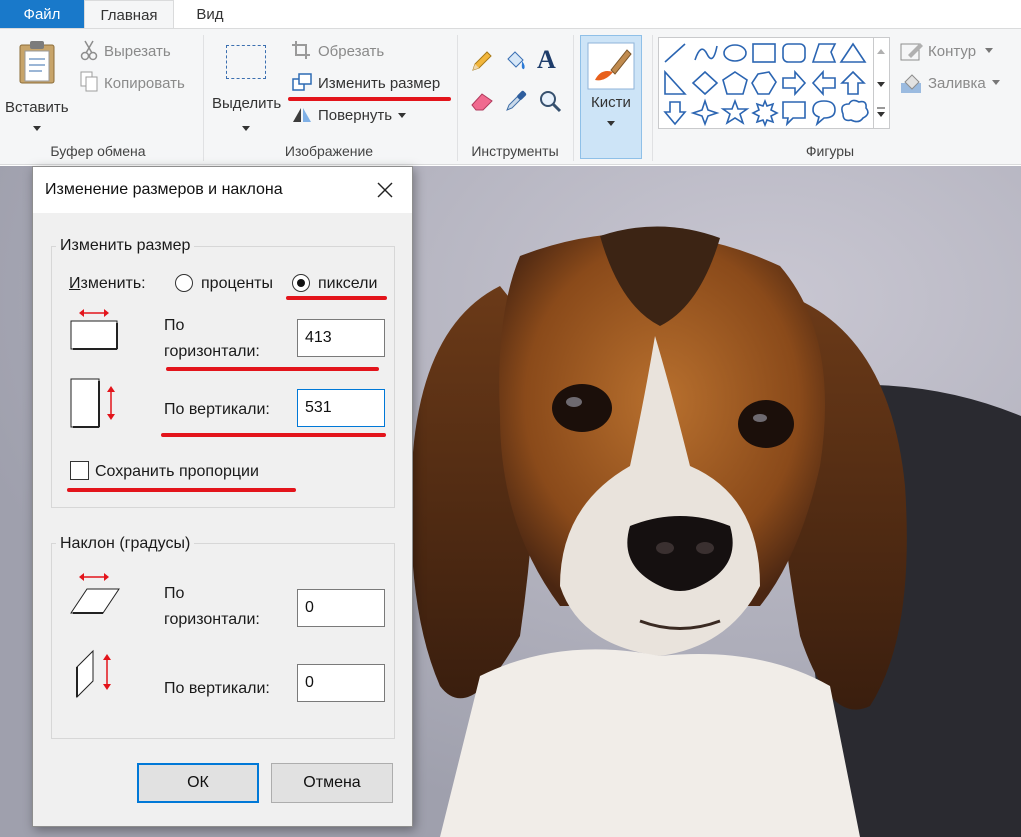  I want to click on dialog-title: Изменение размеров и наклона, so click(164, 189).